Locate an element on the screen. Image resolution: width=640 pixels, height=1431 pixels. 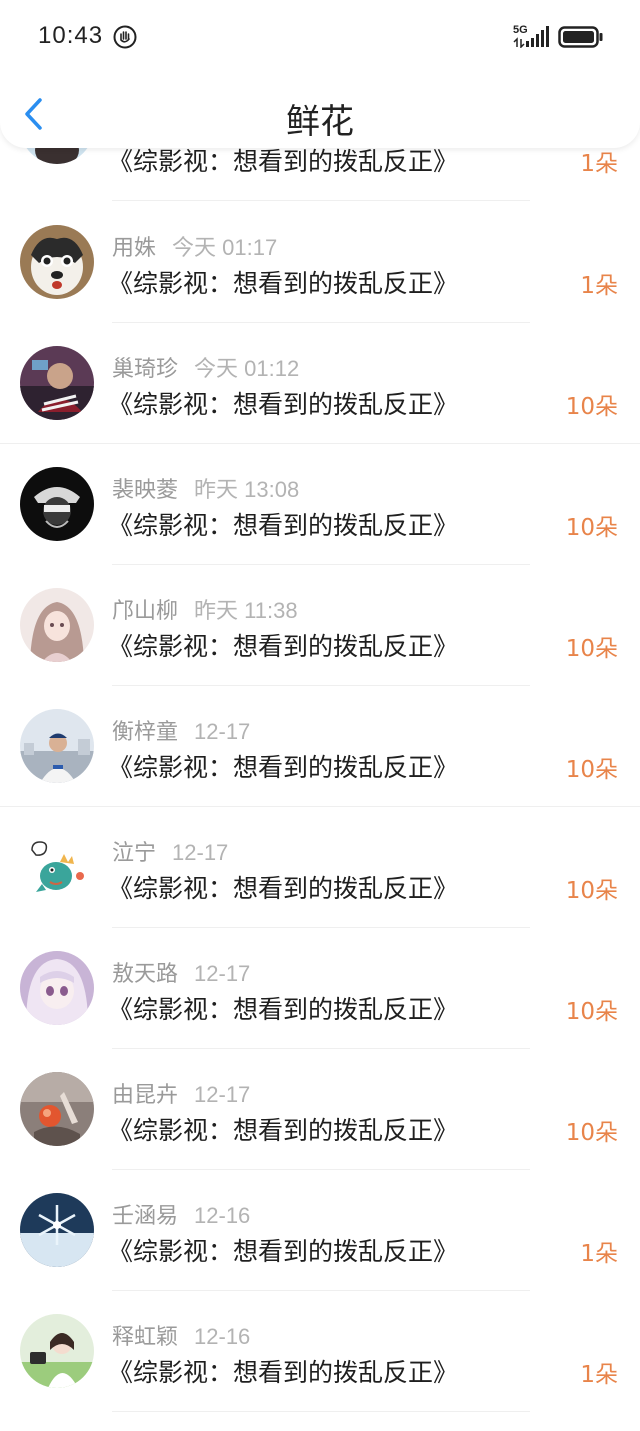
user-name: 壬涵易 is located at coordinates (145, 1216).